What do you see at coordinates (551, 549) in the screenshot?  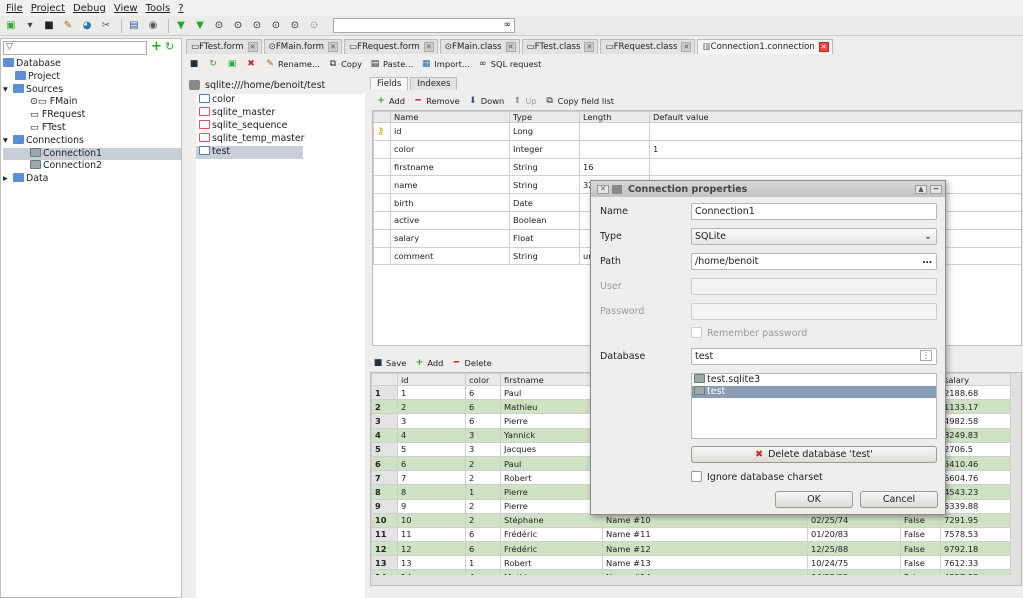 I see `grid-cell: Frédéric` at bounding box center [551, 549].